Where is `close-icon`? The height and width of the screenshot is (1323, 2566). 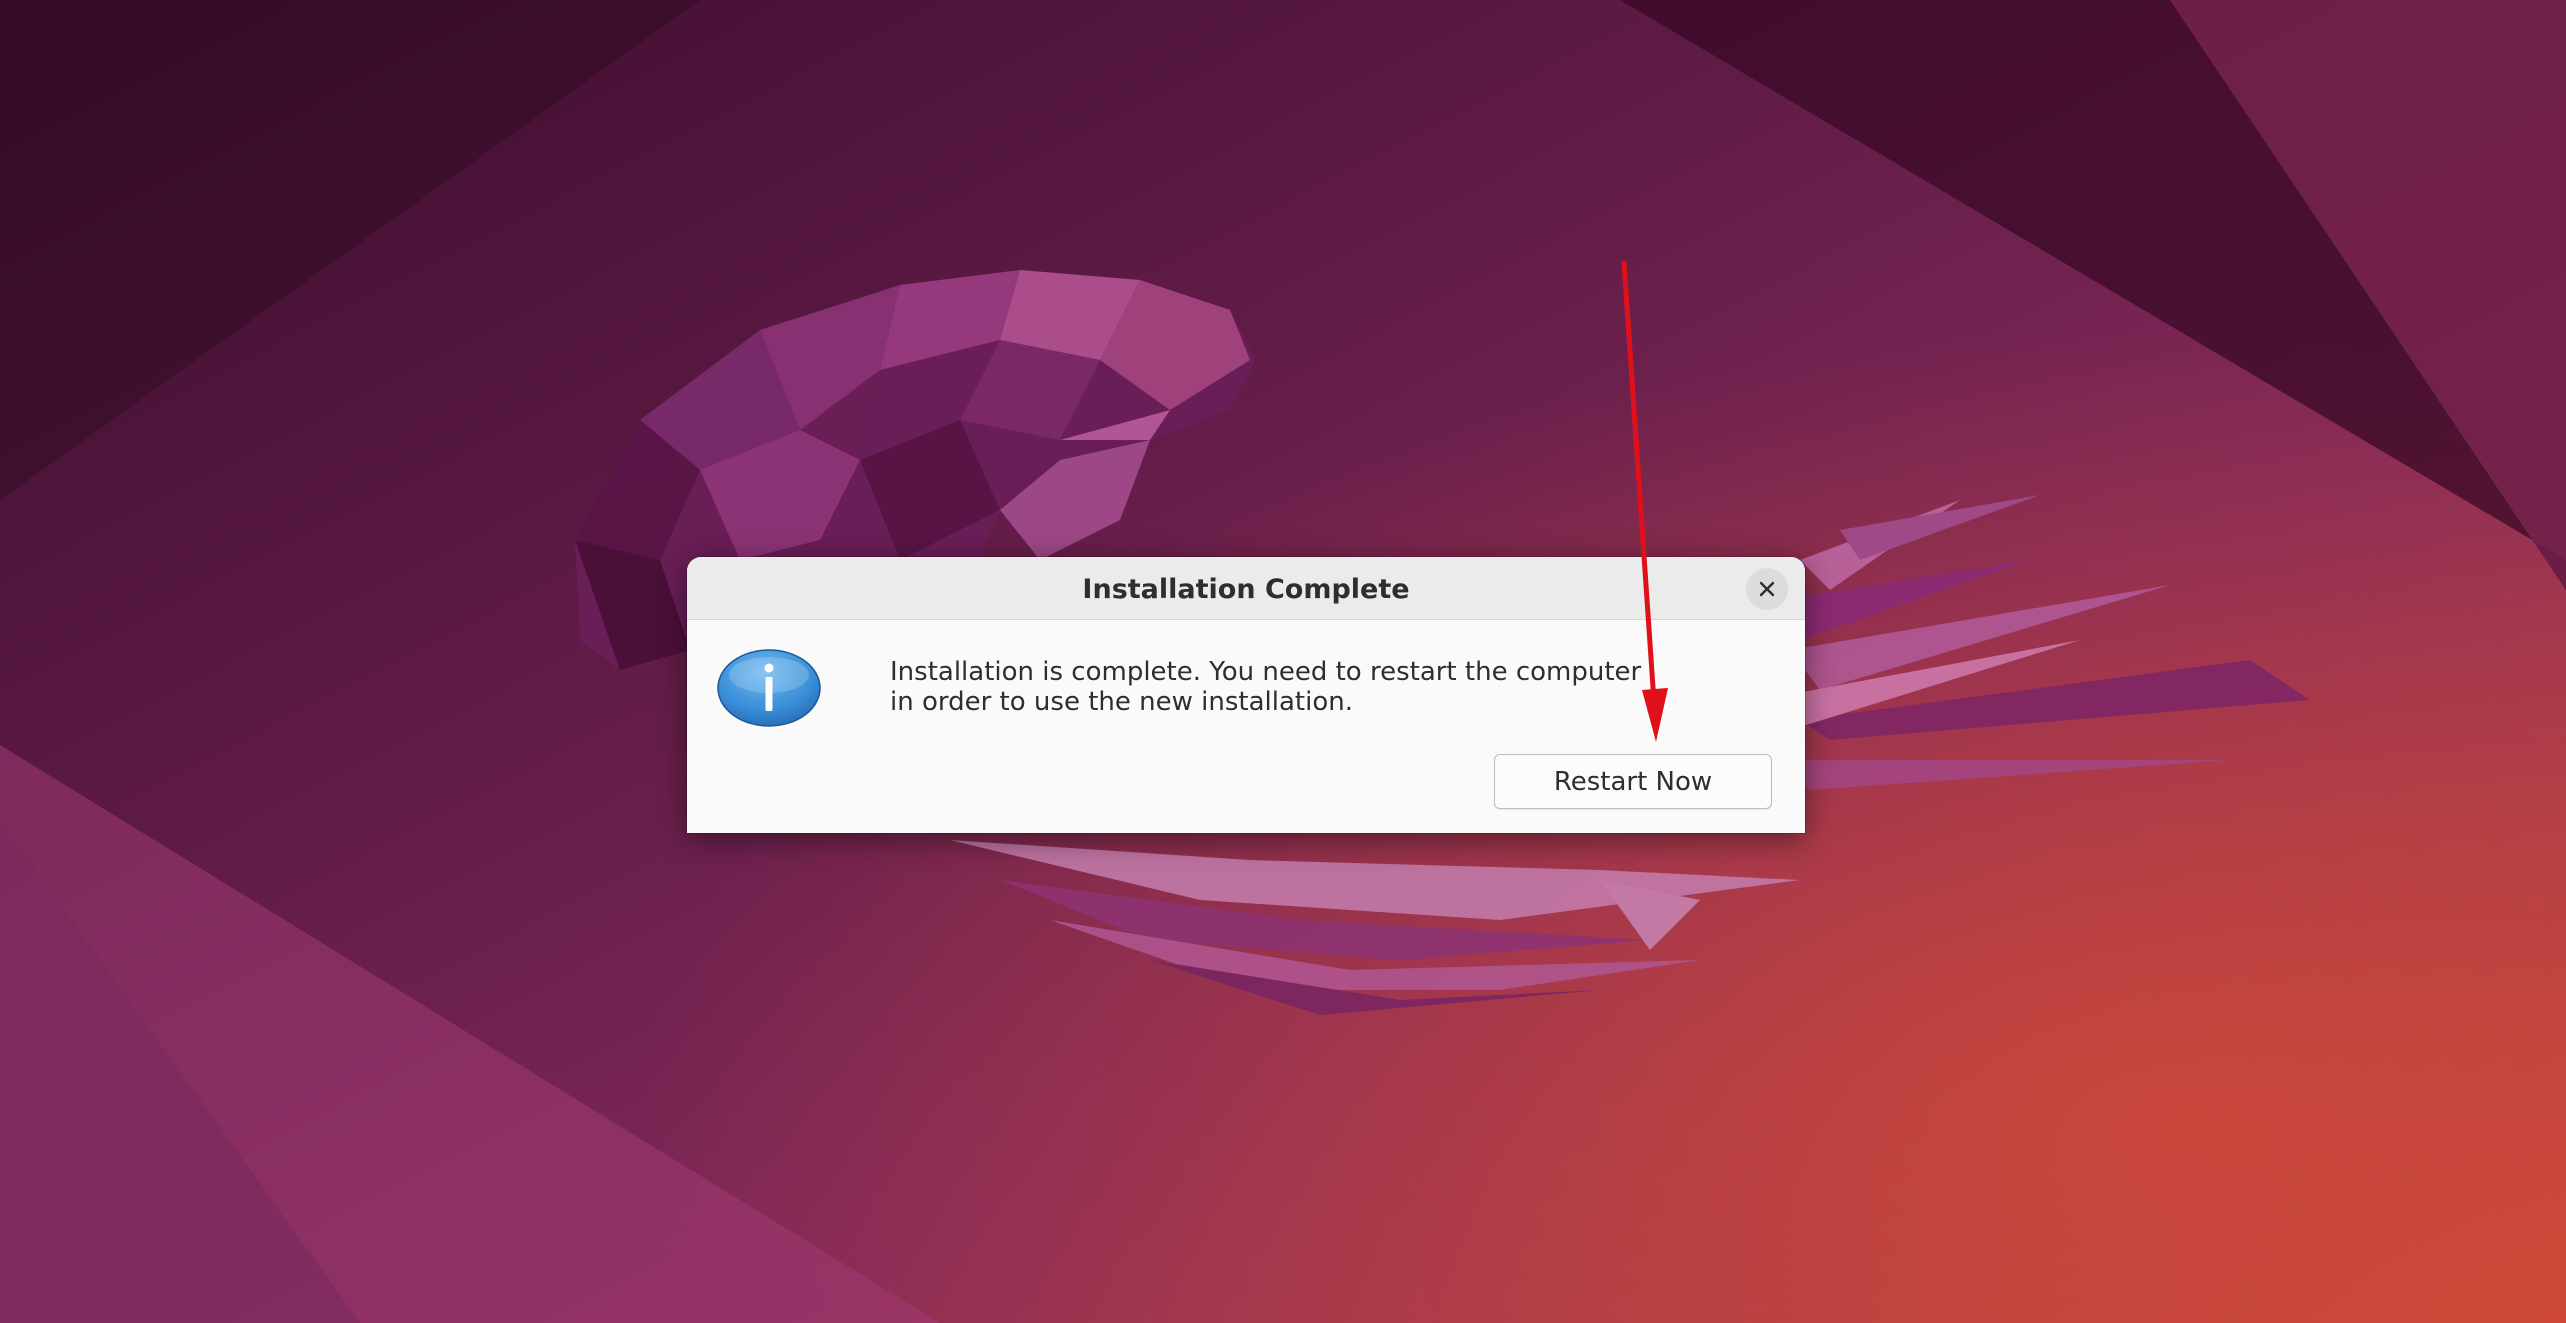
close-icon is located at coordinates (1767, 589).